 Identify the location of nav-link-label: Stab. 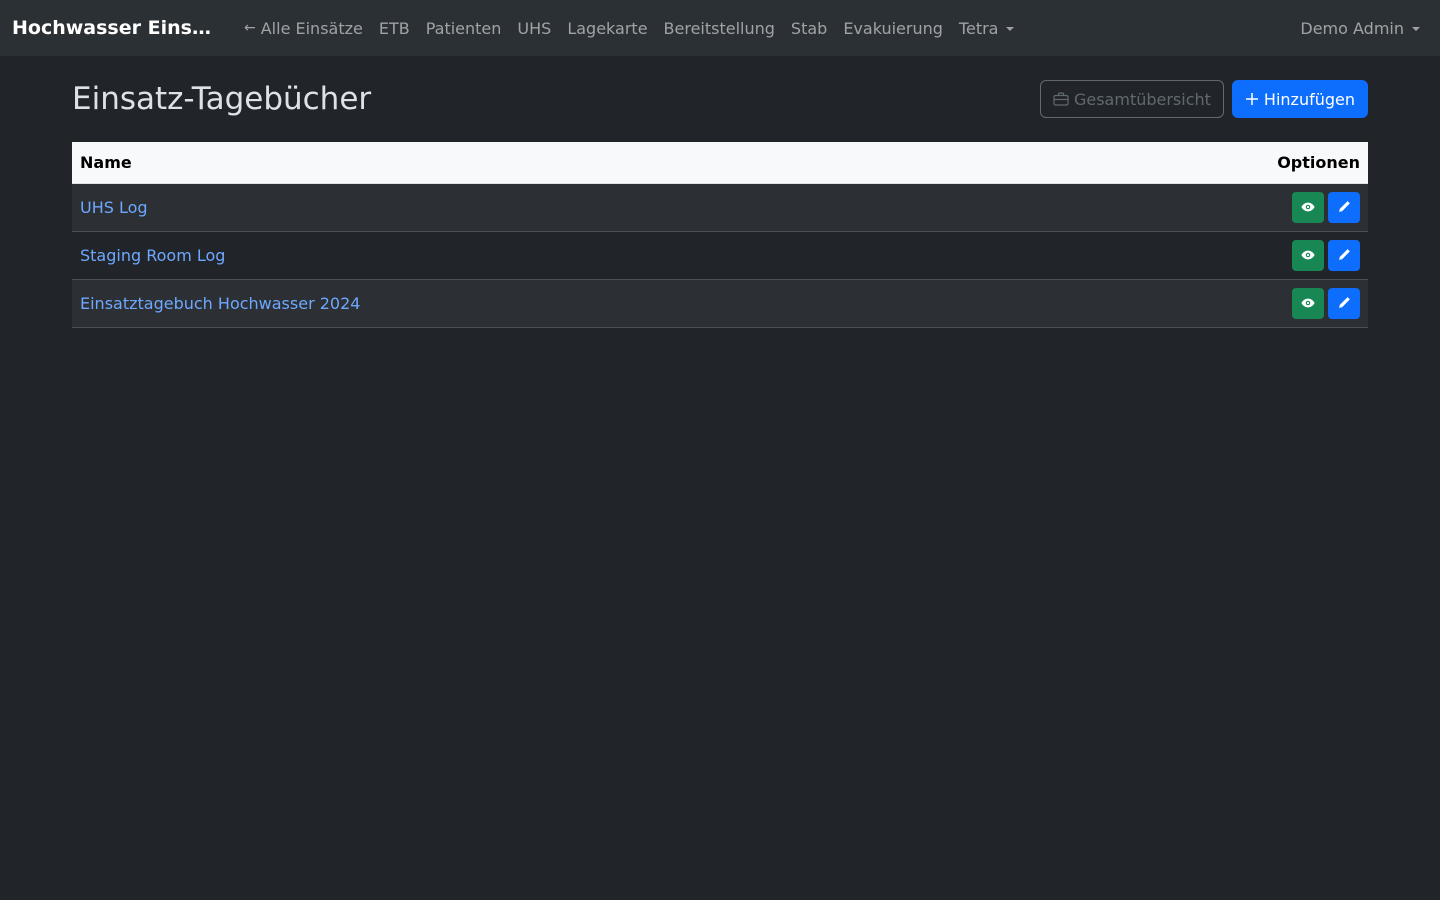
(809, 28).